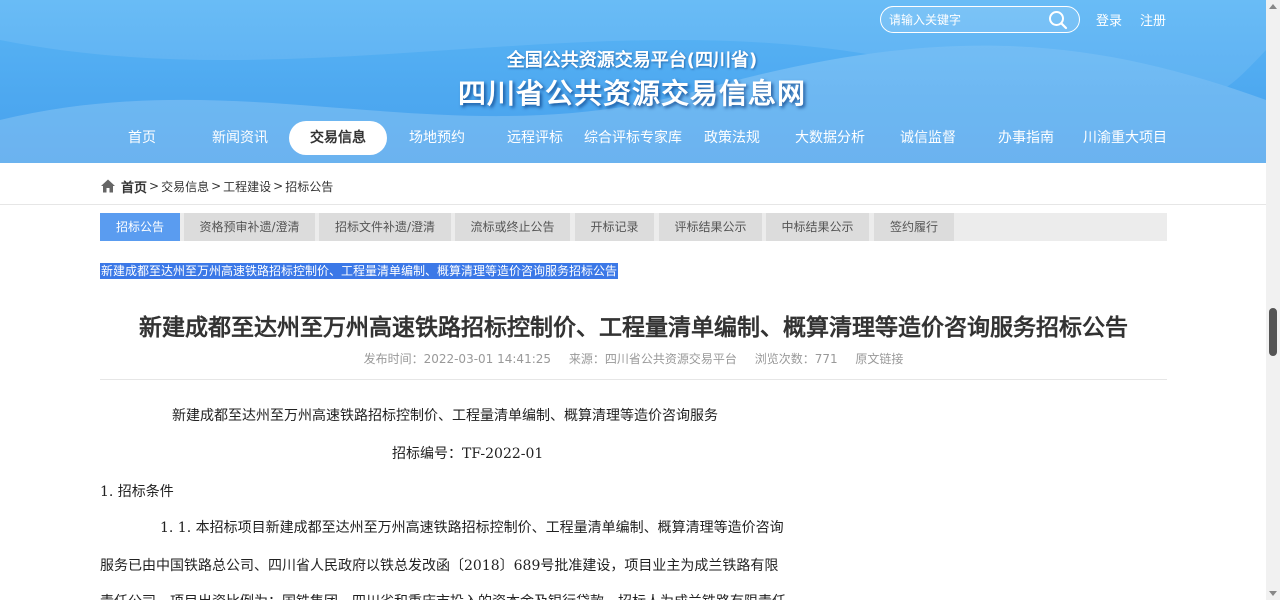  I want to click on tab-award-result: 中标结果公示, so click(817, 227).